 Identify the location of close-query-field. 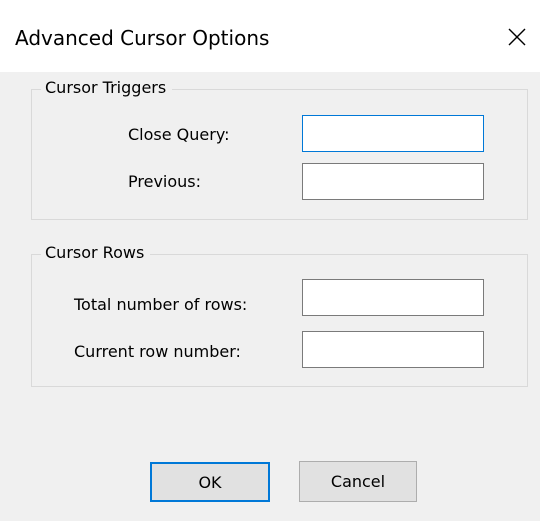
(393, 133).